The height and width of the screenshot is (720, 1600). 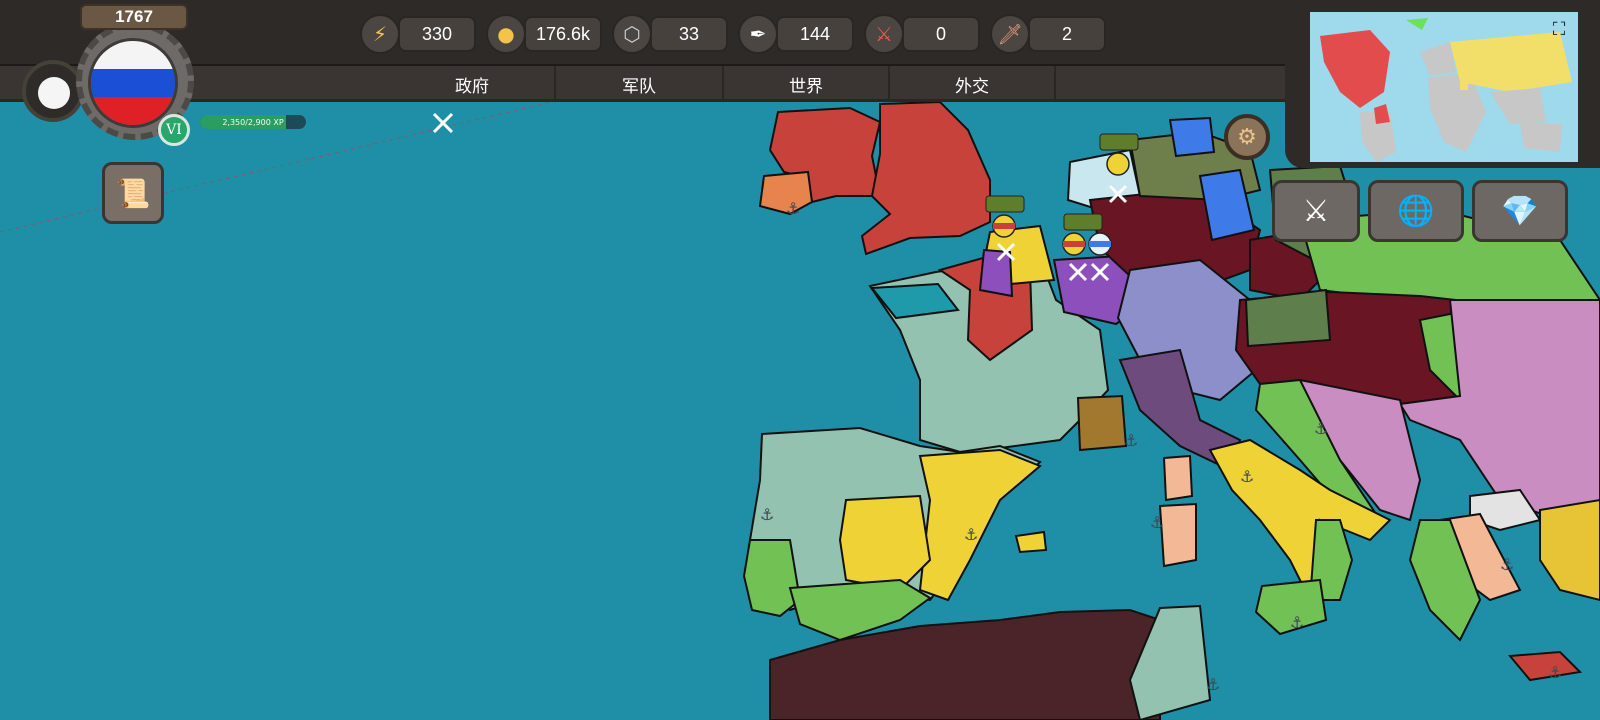 I want to click on world-button: 🌐, so click(x=1416, y=211).